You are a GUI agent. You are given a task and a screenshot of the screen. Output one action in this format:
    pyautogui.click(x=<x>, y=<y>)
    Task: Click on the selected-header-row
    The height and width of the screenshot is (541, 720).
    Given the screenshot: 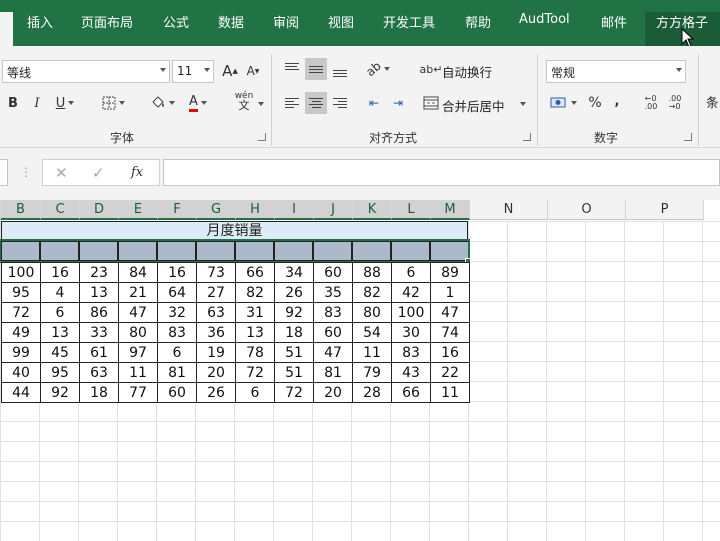 What is the action you would take?
    pyautogui.click(x=235, y=251)
    